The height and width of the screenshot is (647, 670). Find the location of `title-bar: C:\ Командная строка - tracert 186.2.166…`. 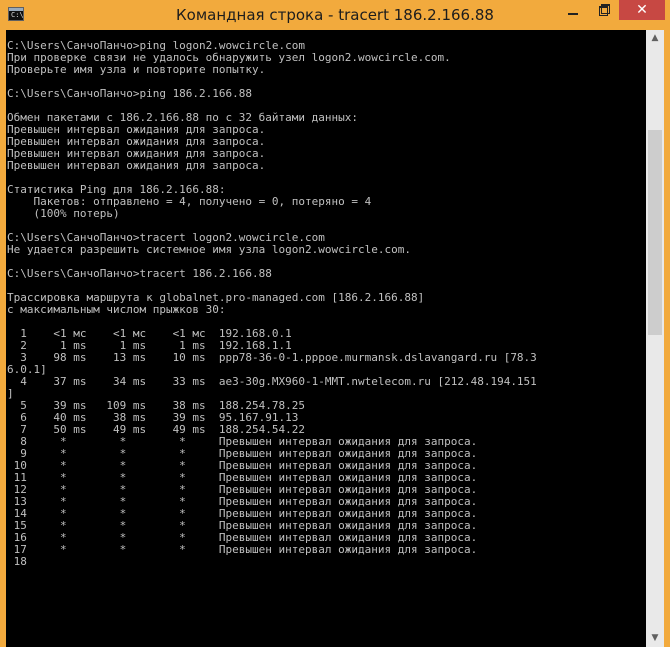

title-bar: C:\ Командная строка - tracert 186.2.166… is located at coordinates (335, 15).